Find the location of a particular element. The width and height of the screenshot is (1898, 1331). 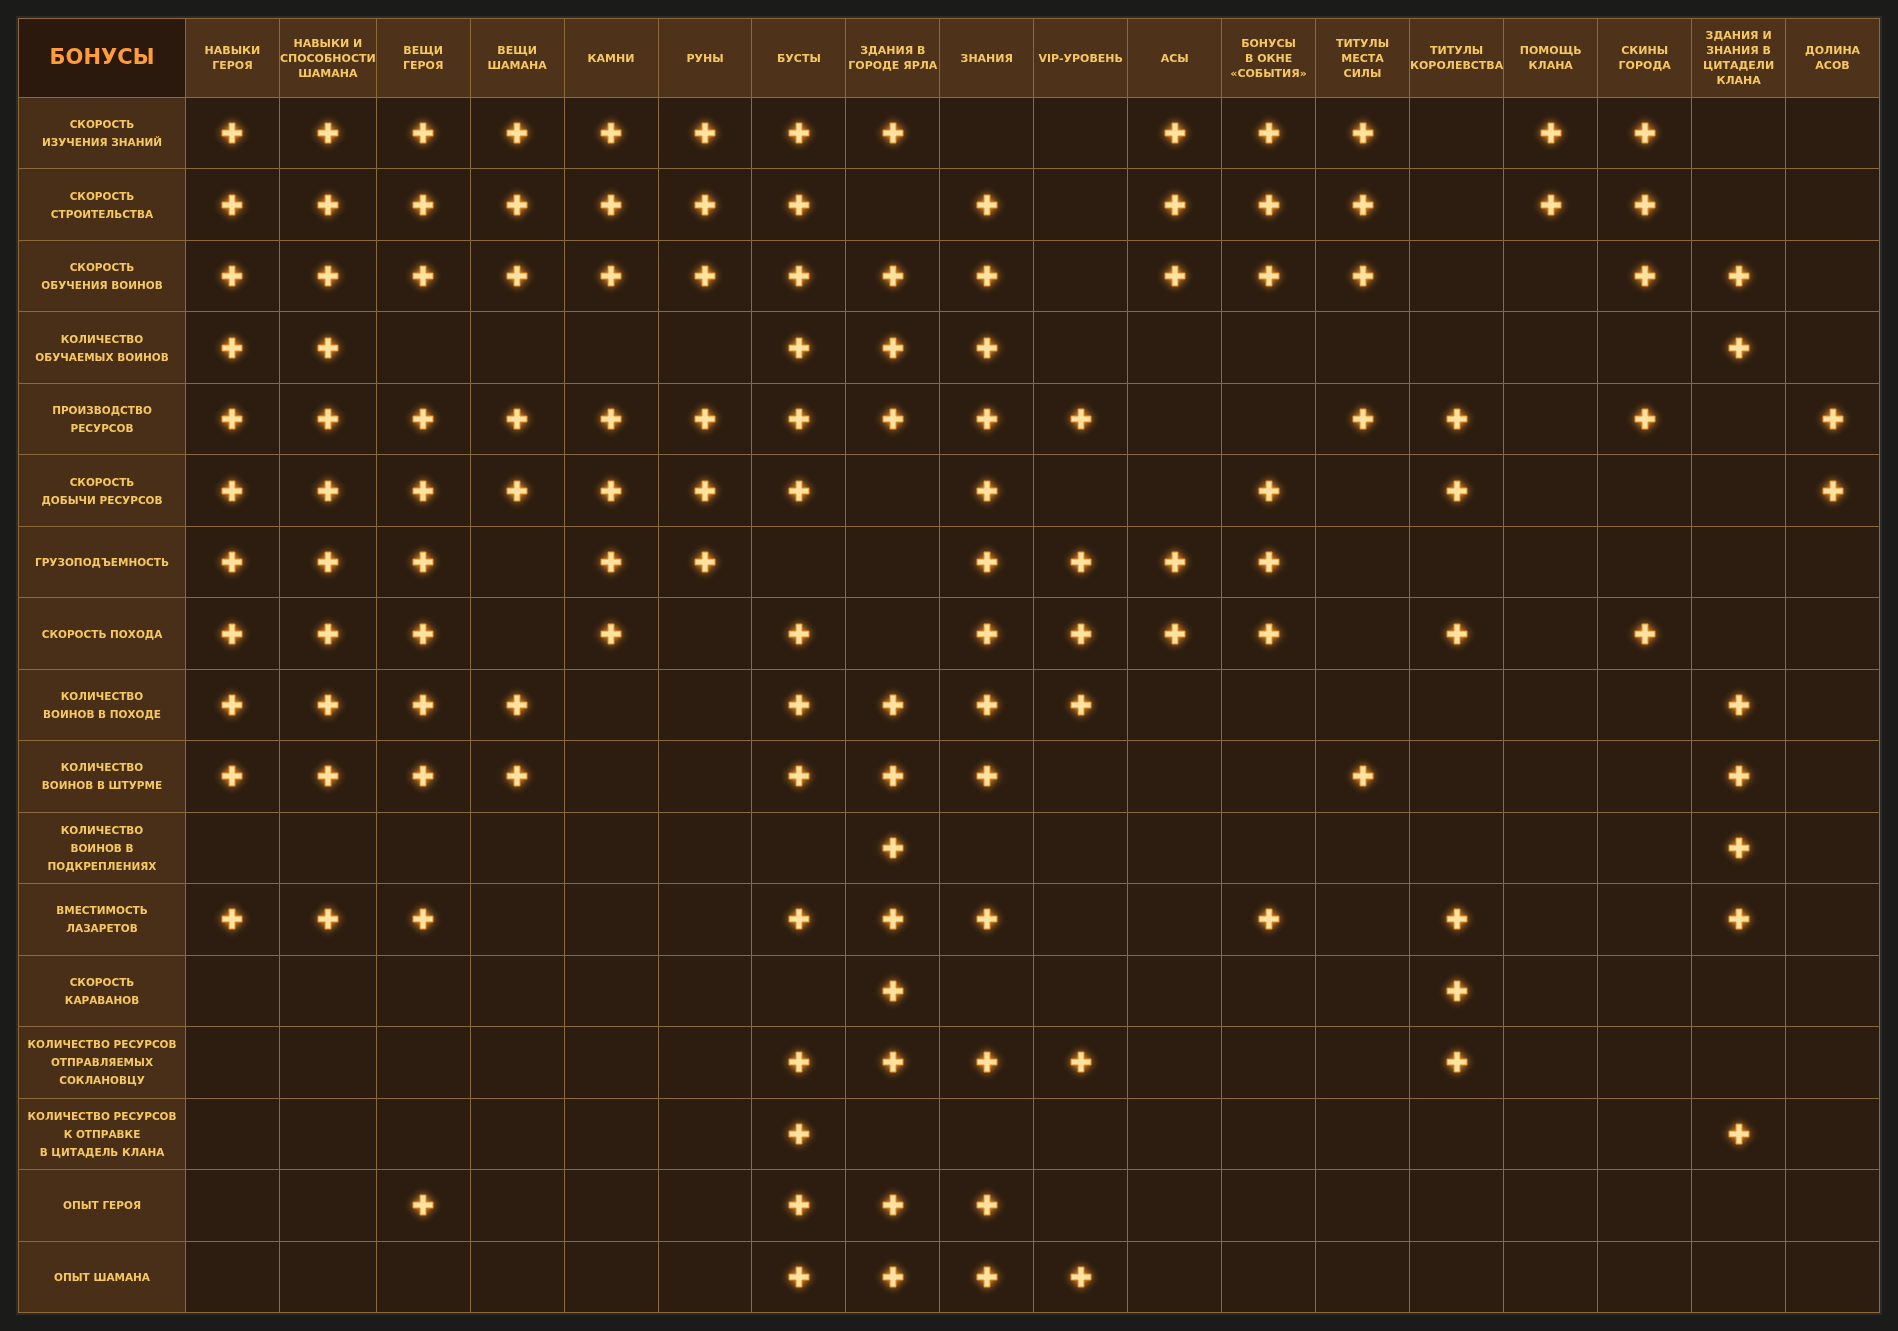

column-header: ПОМОЩЬ КЛАНА is located at coordinates (1551, 58).